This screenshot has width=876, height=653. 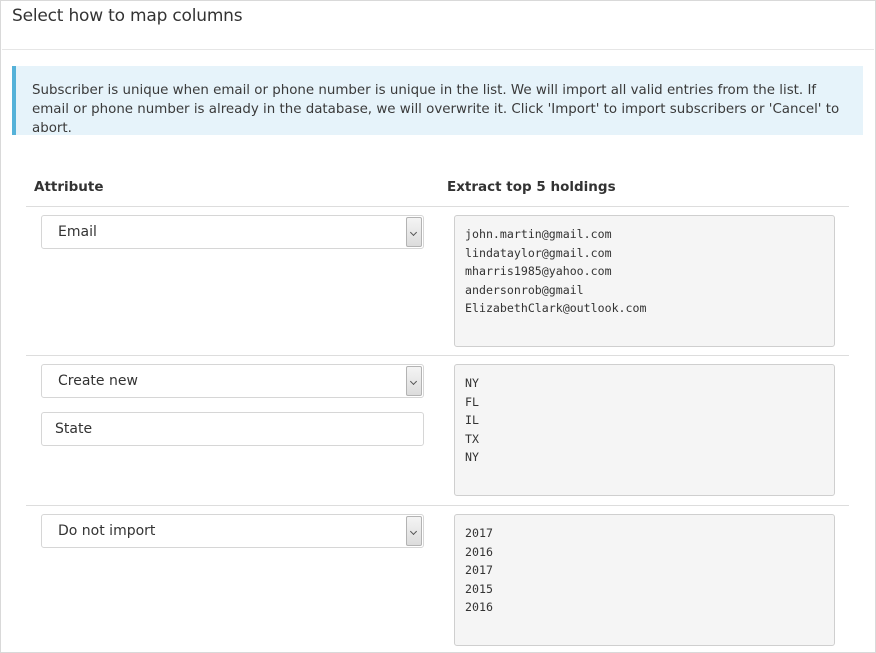 What do you see at coordinates (531, 187) in the screenshot?
I see `extract-column-header: Extract top 5 holdings` at bounding box center [531, 187].